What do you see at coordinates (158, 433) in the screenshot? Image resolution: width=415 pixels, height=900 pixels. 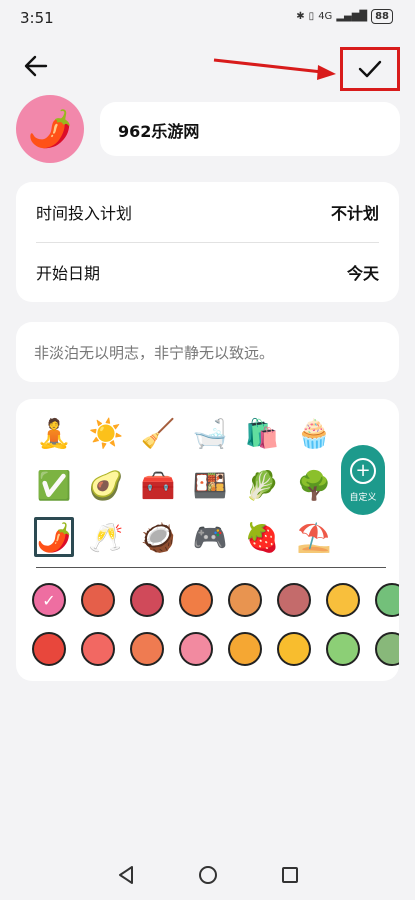 I see `cleaning-icon: 🧹` at bounding box center [158, 433].